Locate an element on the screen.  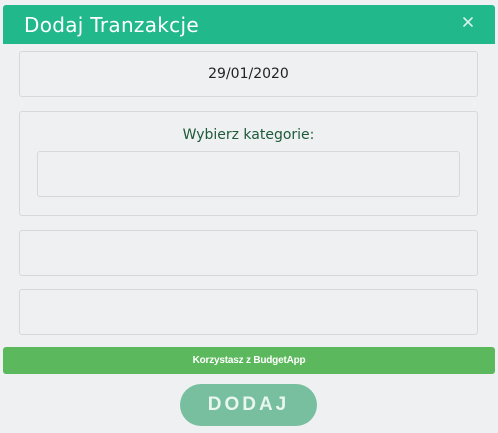
amount-field is located at coordinates (248, 253).